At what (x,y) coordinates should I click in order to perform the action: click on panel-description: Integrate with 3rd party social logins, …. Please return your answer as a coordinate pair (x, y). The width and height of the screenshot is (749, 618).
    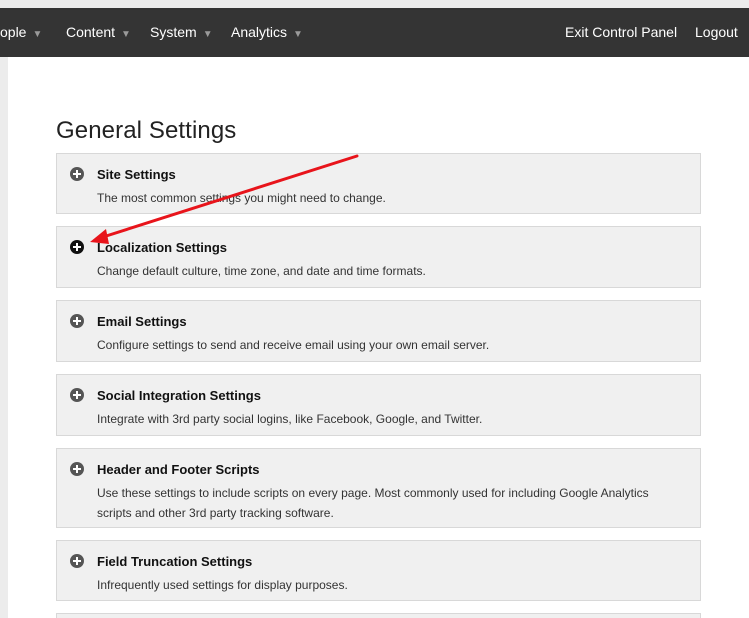
    Looking at the image, I should click on (290, 419).